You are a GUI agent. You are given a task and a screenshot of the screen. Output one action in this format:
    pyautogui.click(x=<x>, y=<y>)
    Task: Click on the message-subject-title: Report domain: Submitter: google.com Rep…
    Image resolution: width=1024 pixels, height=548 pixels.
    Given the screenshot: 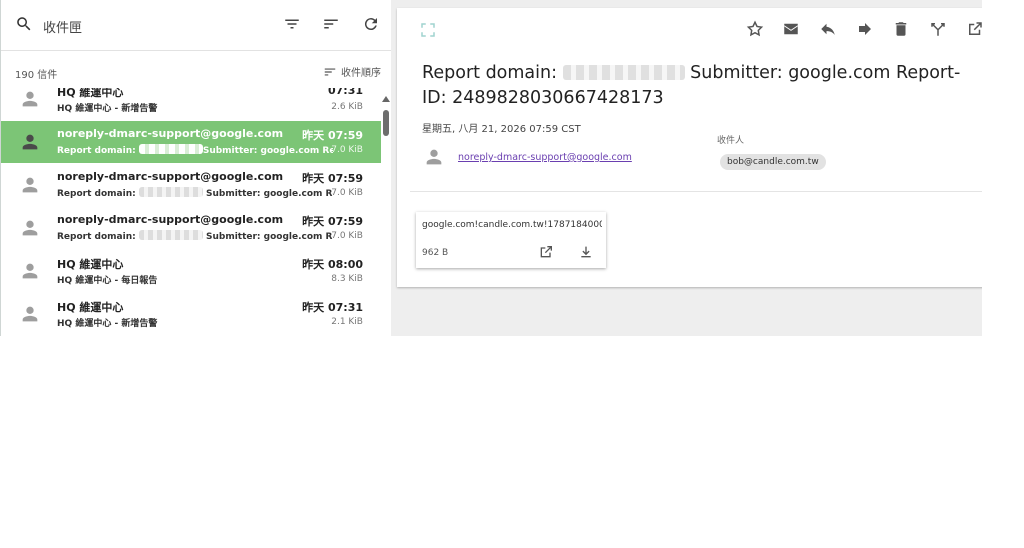 What is the action you would take?
    pyautogui.click(x=702, y=86)
    